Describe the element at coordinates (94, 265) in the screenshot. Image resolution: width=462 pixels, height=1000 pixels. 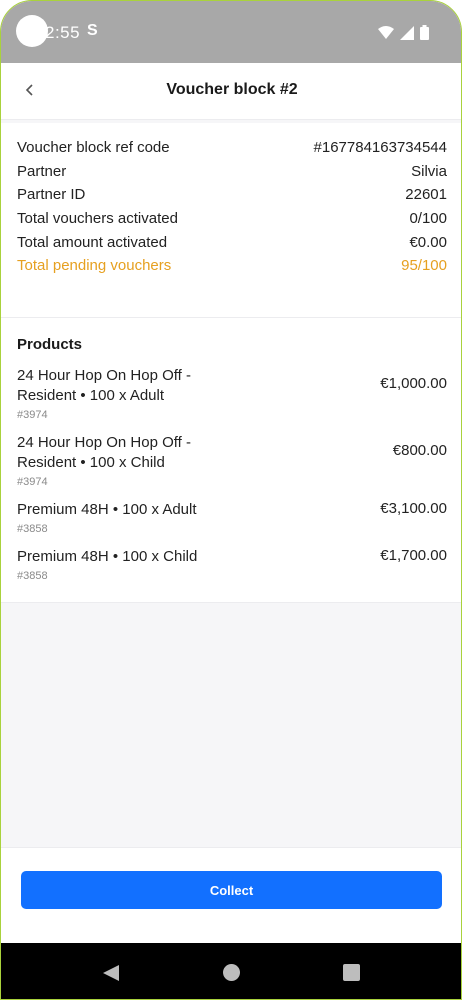
I see `detail-label: Total pending vouchers` at that location.